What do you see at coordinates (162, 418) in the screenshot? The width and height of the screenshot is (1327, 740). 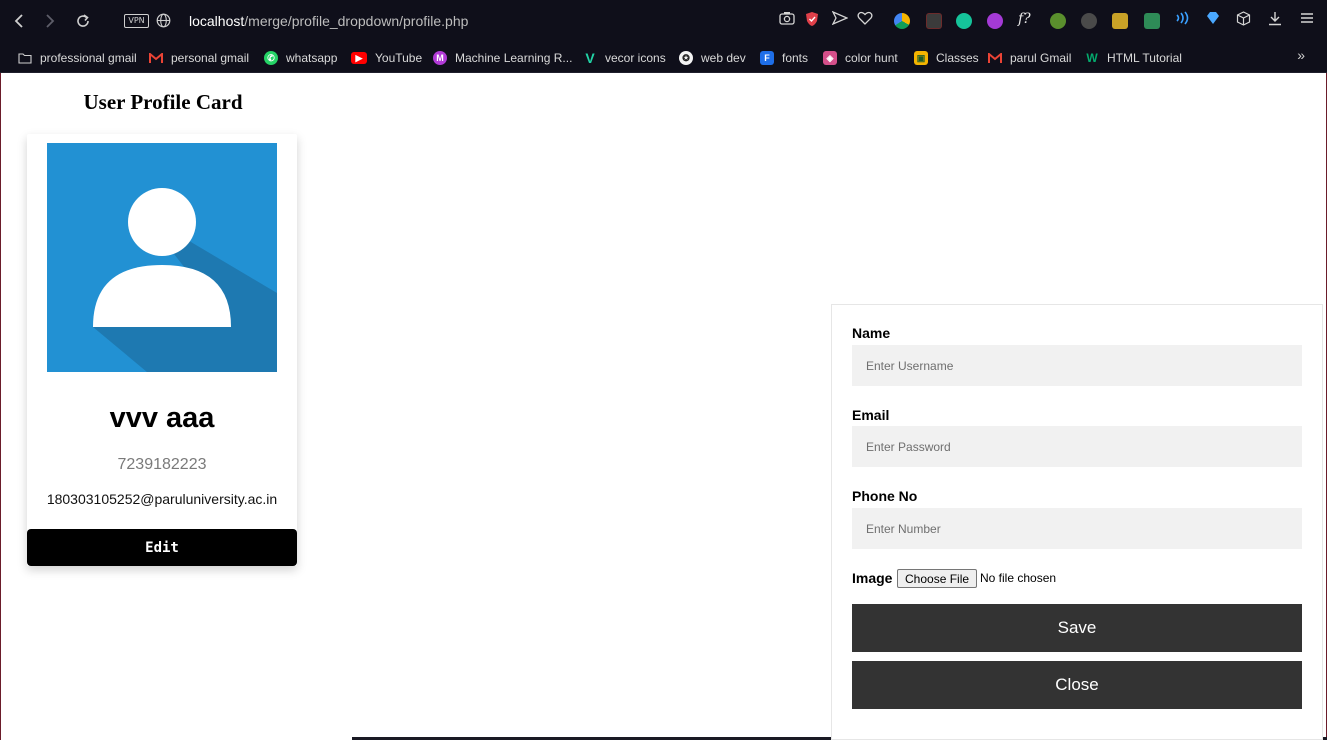 I see `profile-name: vvv aaa` at bounding box center [162, 418].